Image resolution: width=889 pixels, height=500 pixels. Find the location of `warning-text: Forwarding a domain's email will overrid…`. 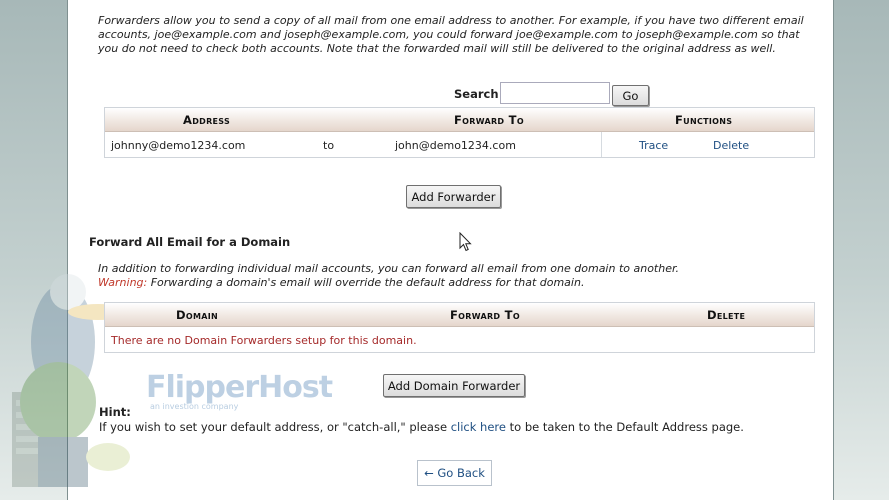

warning-text: Forwarding a domain's email will overrid… is located at coordinates (366, 282).